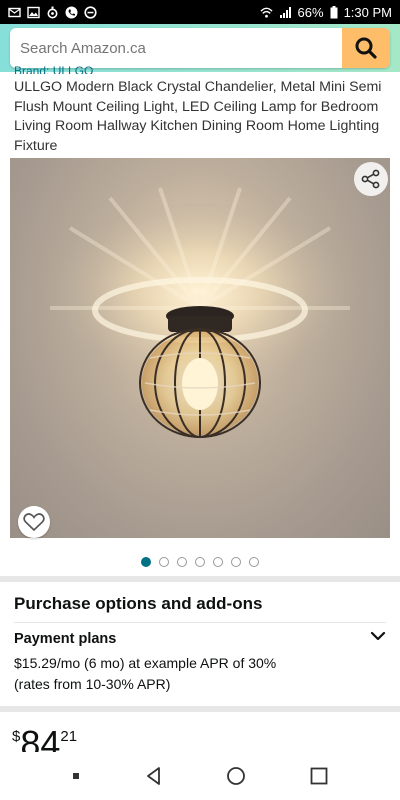  I want to click on location-icon, so click(52, 12).